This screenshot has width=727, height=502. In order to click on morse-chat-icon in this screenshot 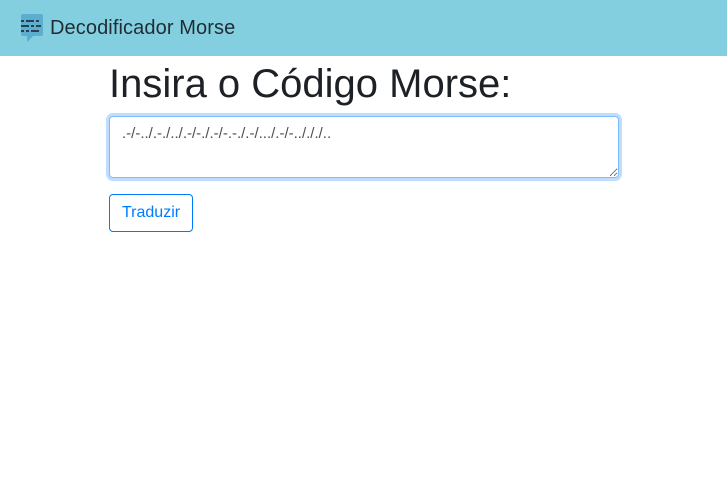, I will do `click(32, 28)`.